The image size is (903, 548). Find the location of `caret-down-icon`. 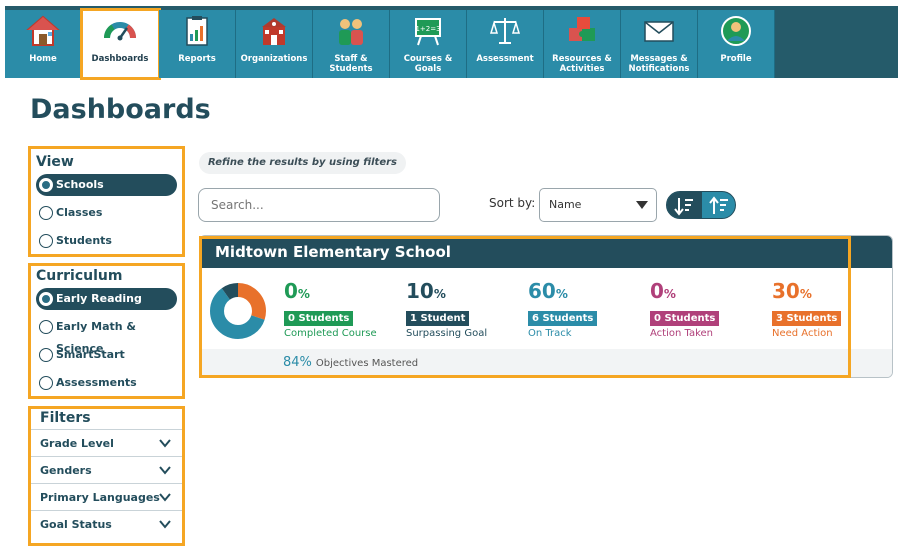

caret-down-icon is located at coordinates (642, 205).